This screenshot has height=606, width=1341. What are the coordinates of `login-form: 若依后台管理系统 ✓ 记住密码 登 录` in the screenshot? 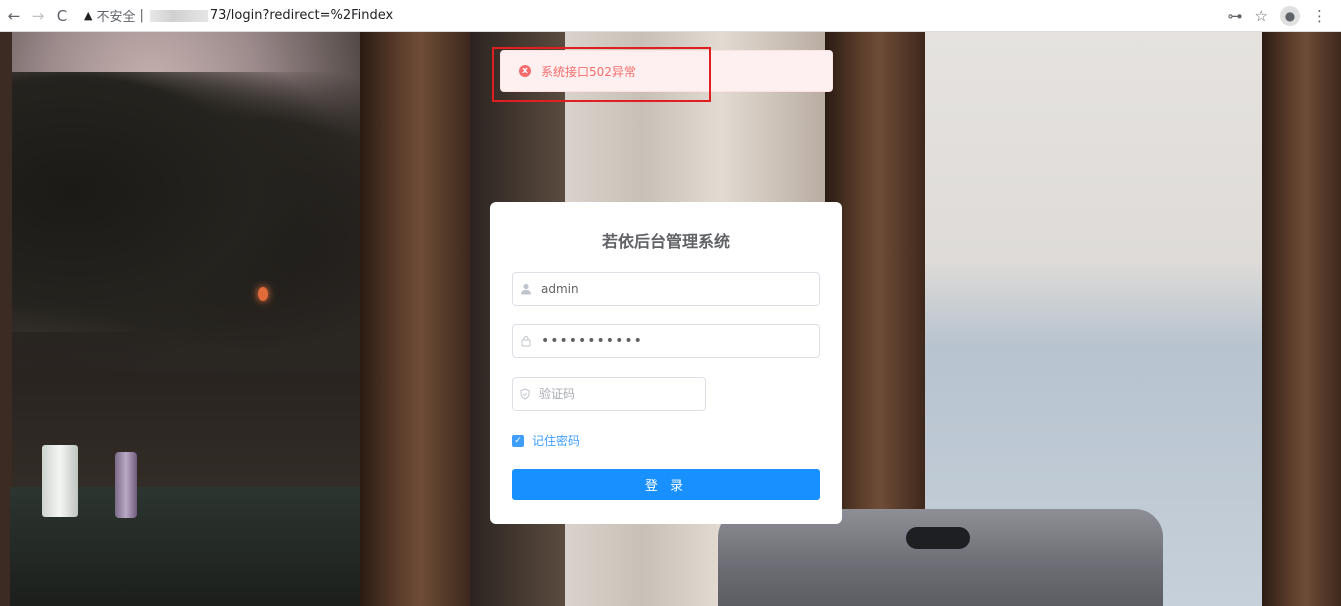 It's located at (666, 363).